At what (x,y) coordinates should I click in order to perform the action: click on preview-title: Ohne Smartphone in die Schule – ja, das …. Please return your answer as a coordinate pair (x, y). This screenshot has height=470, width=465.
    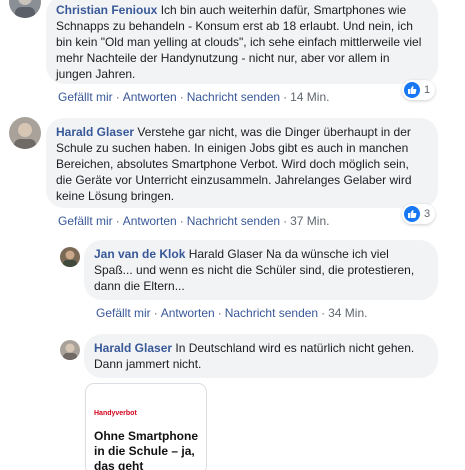
    Looking at the image, I should click on (146, 449).